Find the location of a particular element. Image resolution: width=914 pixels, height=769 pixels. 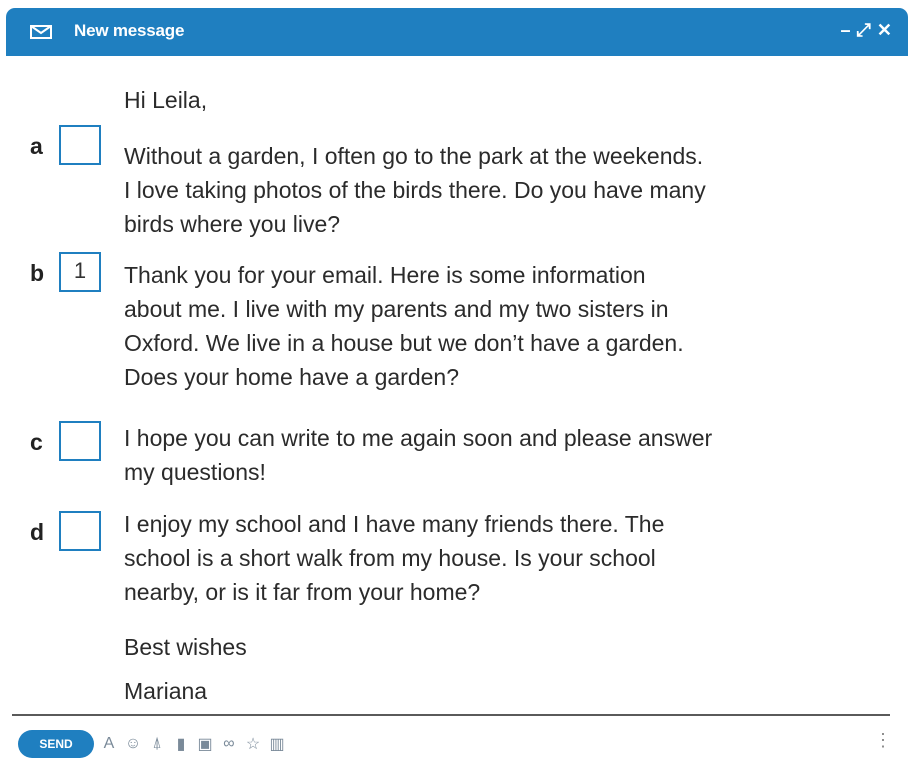

compose-toolbar: SEND A ☺ ⍋ ▮ ▣ ∞ ☆ ▥ is located at coordinates (152, 744).